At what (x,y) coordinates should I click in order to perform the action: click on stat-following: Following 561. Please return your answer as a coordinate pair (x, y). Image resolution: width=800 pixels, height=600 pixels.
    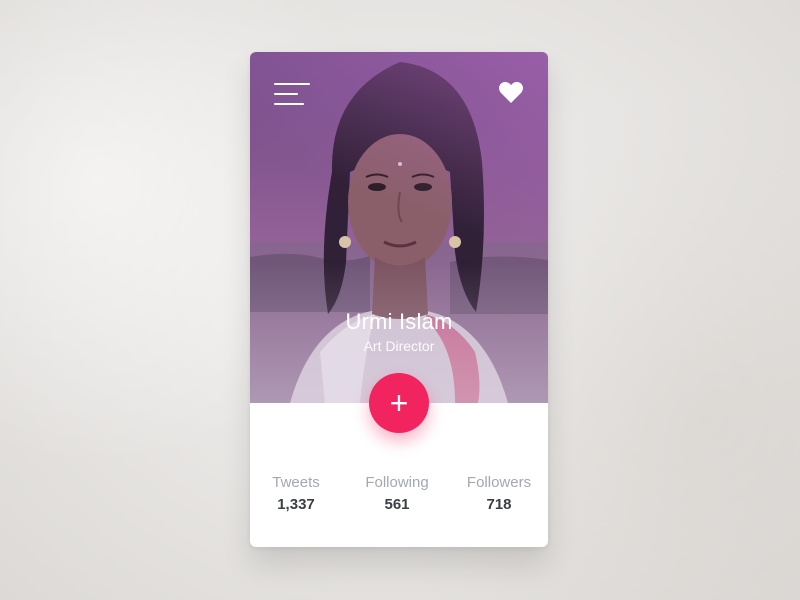
    Looking at the image, I should click on (397, 493).